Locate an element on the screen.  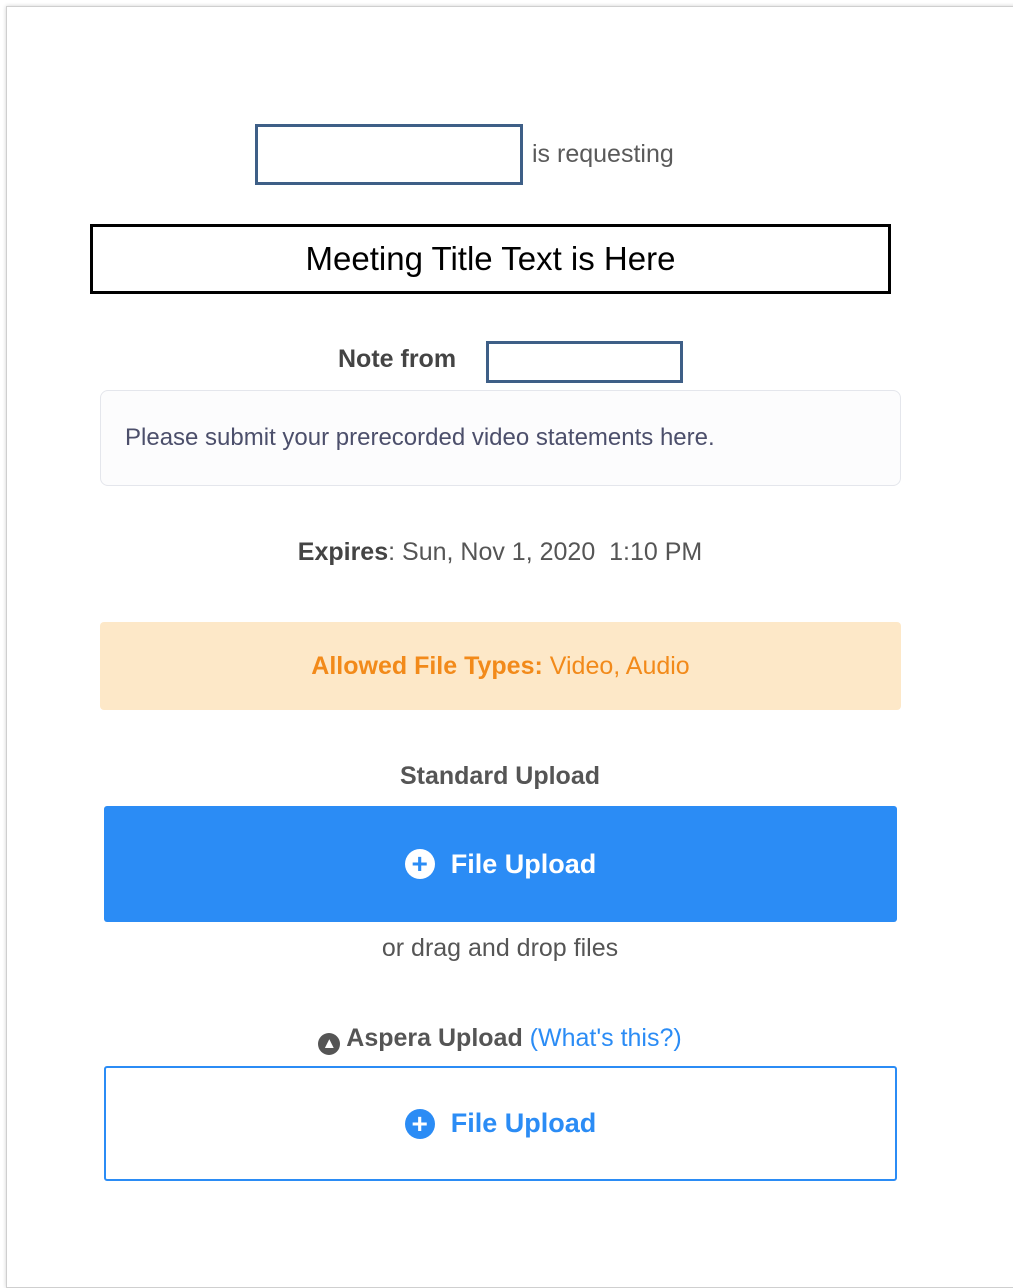
whats-this-link: (What's this?) is located at coordinates (606, 1038).